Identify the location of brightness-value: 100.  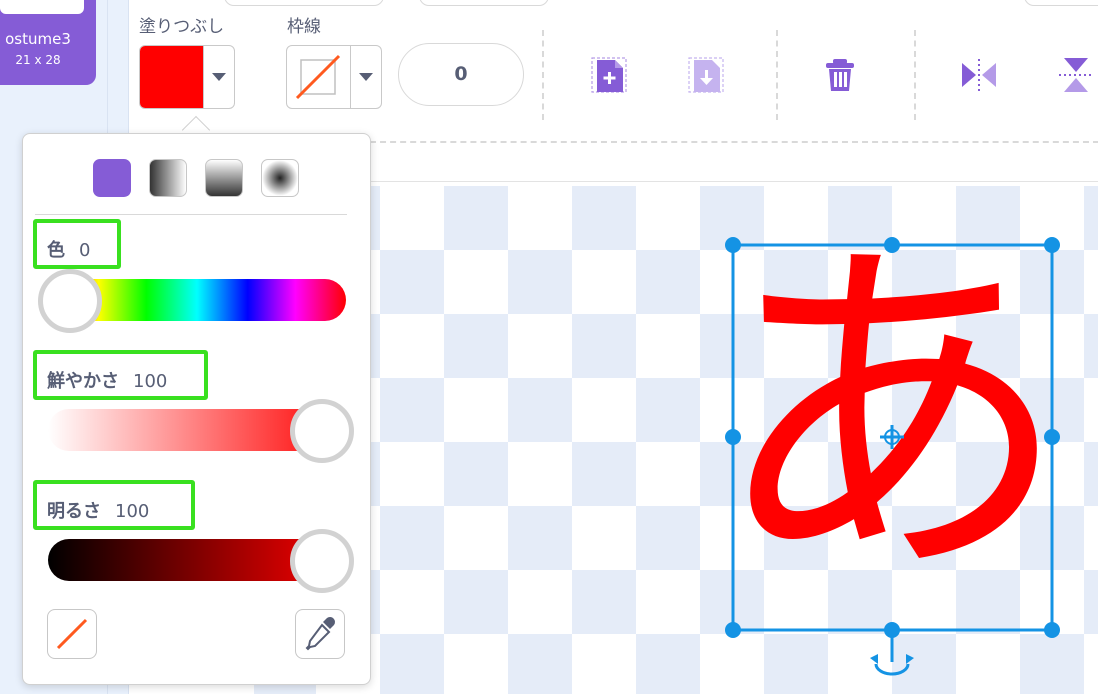
(132, 511).